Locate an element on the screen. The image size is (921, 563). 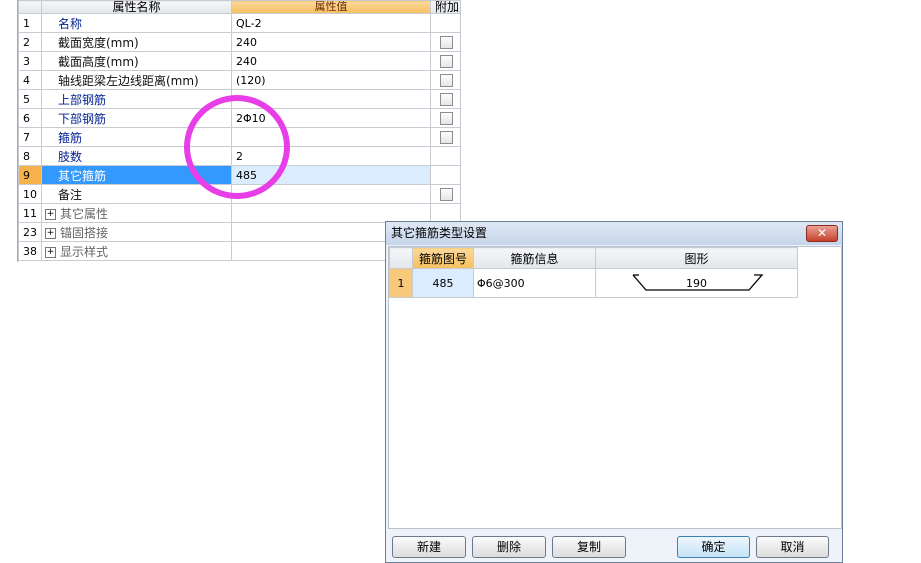
property-name-cell: 截面高度(mm) is located at coordinates (136, 61).